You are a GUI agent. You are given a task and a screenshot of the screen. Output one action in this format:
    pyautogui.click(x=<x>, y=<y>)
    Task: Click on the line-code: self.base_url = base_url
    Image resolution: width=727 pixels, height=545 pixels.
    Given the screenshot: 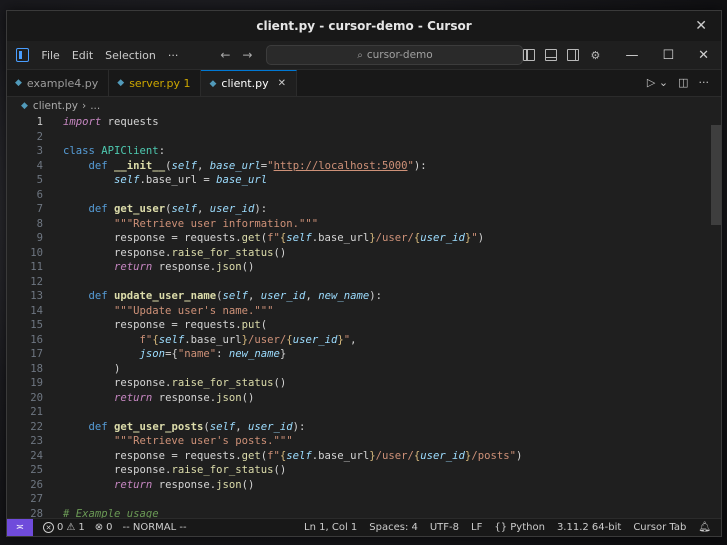 What is the action you would take?
    pyautogui.click(x=191, y=180)
    